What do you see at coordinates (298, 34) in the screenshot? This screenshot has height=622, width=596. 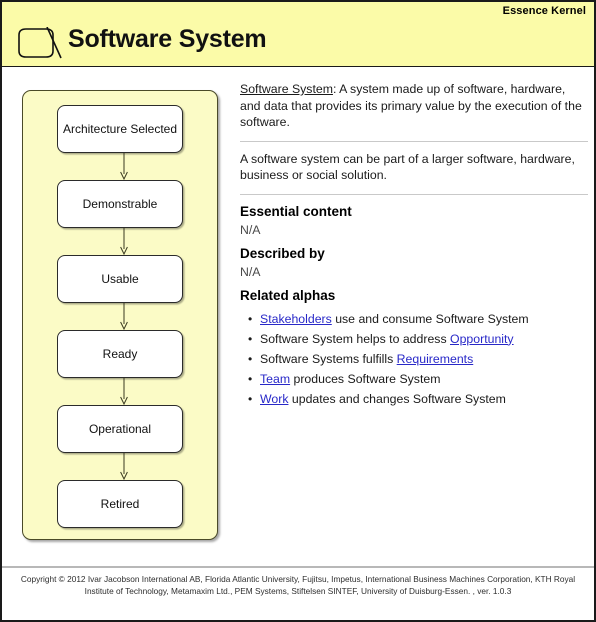 I see `card-header: Essence Kernel Software System` at bounding box center [298, 34].